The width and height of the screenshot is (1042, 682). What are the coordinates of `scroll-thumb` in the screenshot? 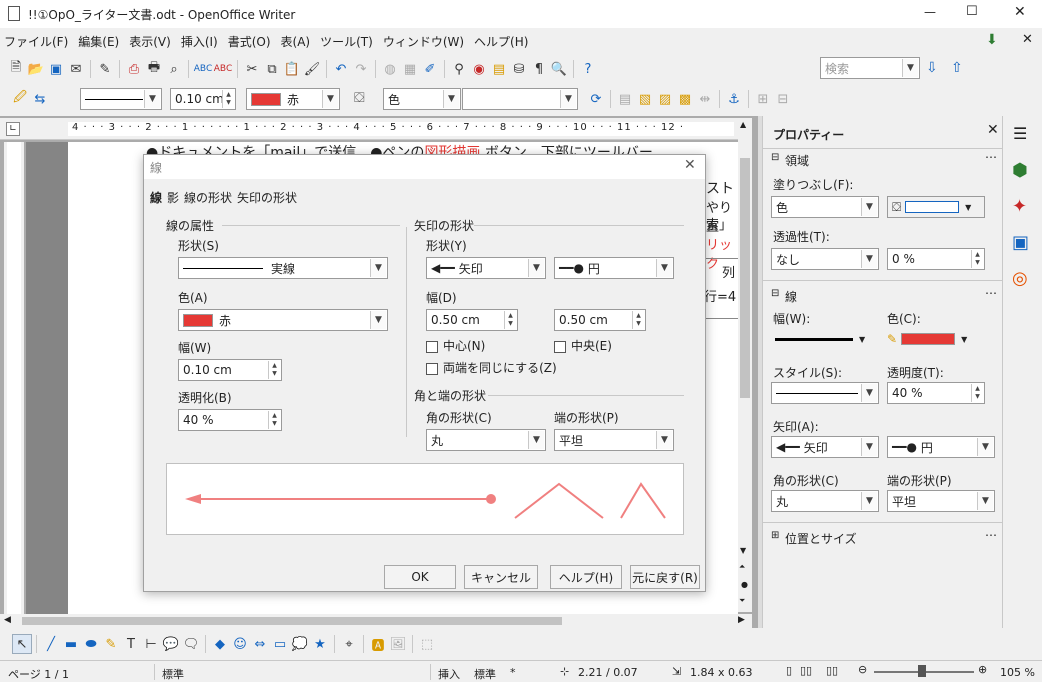 It's located at (745, 278).